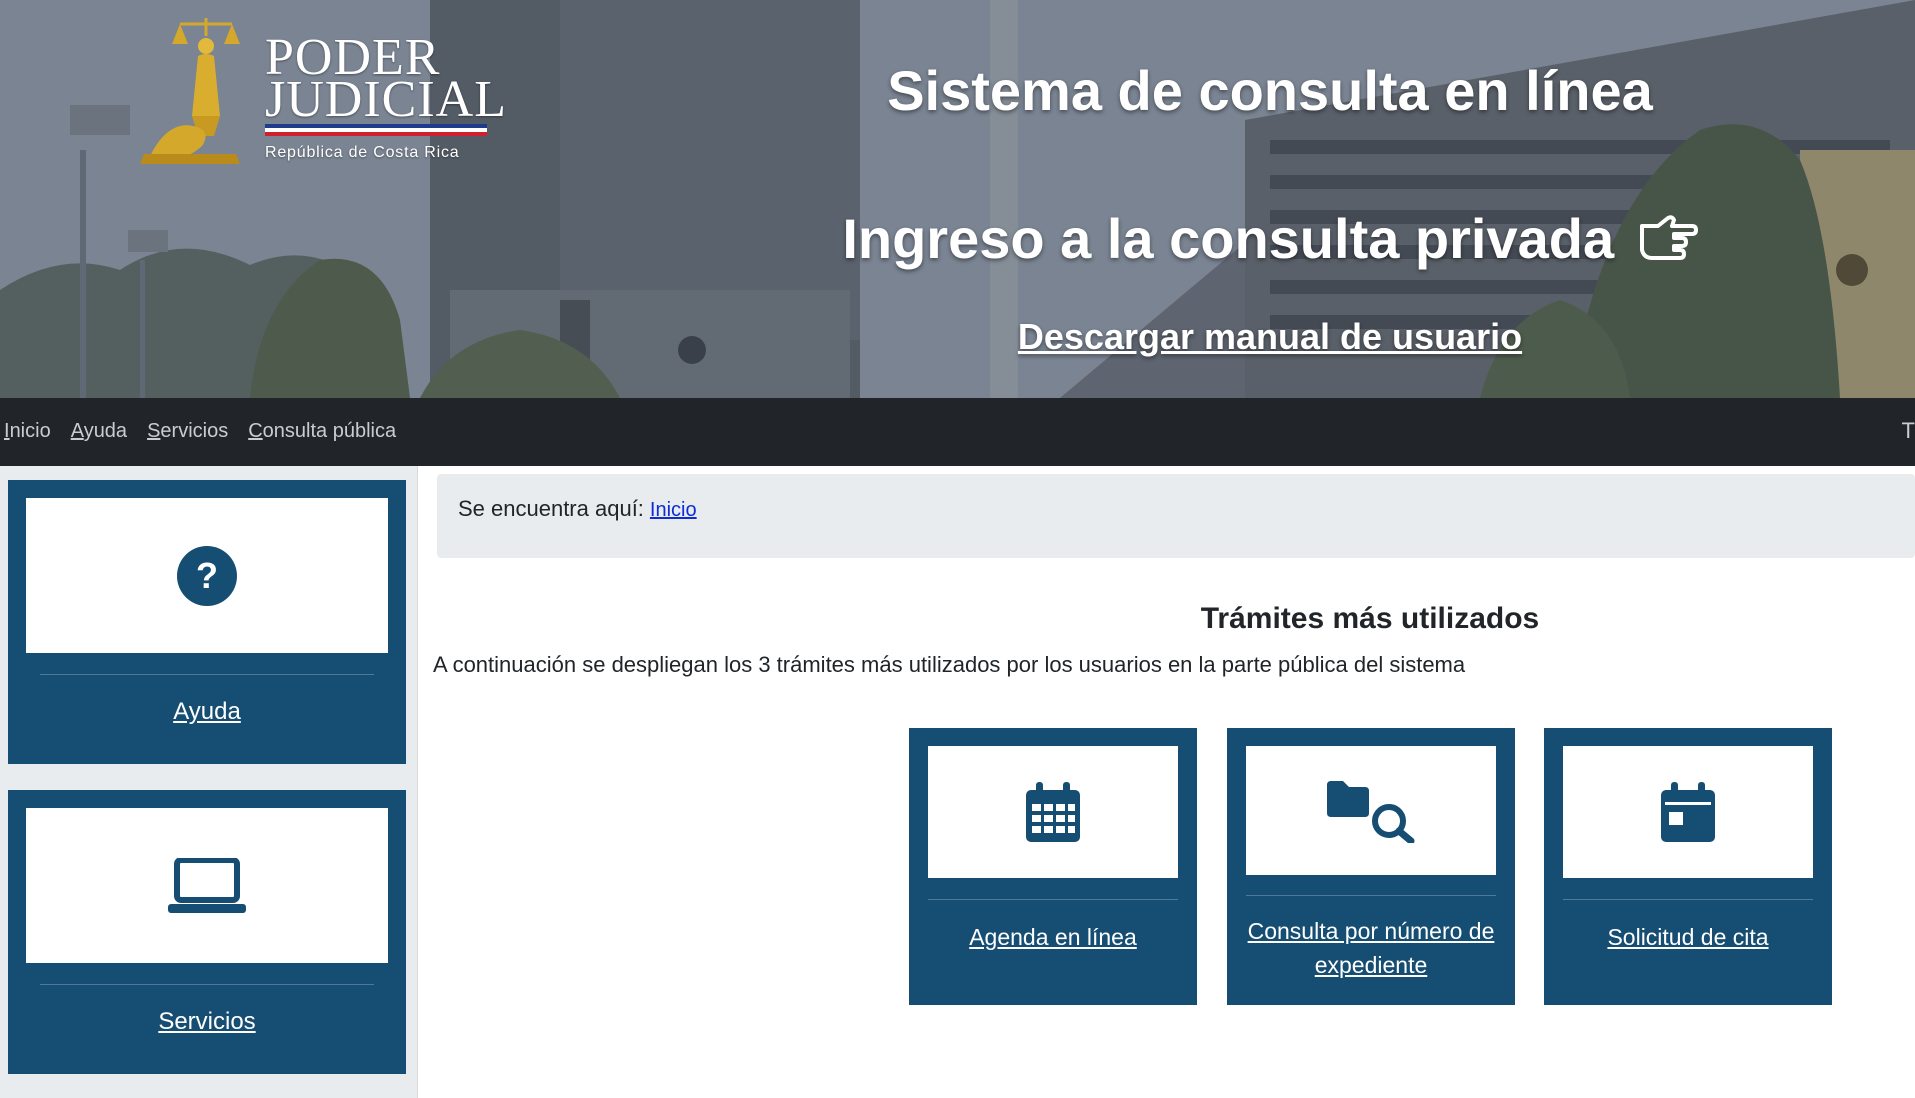  Describe the element at coordinates (187, 431) in the screenshot. I see `nav-servicios: Servicios` at that location.